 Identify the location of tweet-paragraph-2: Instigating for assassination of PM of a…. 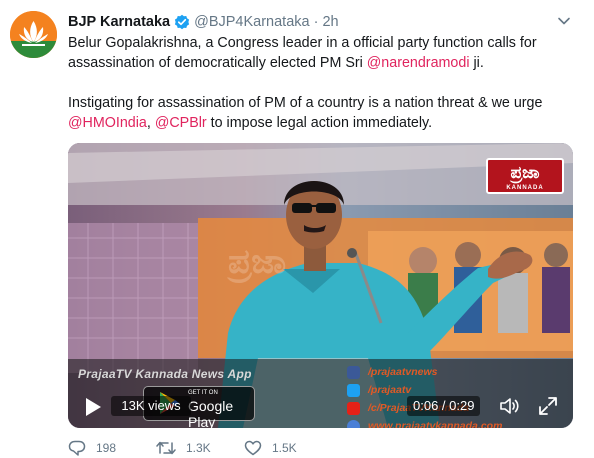
(323, 113).